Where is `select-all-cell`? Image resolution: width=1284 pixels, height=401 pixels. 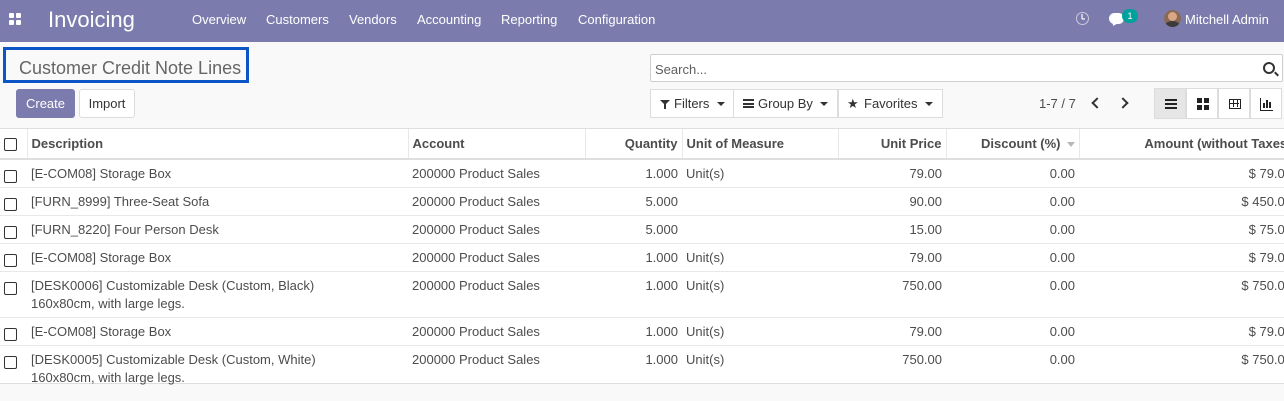 select-all-cell is located at coordinates (14, 144).